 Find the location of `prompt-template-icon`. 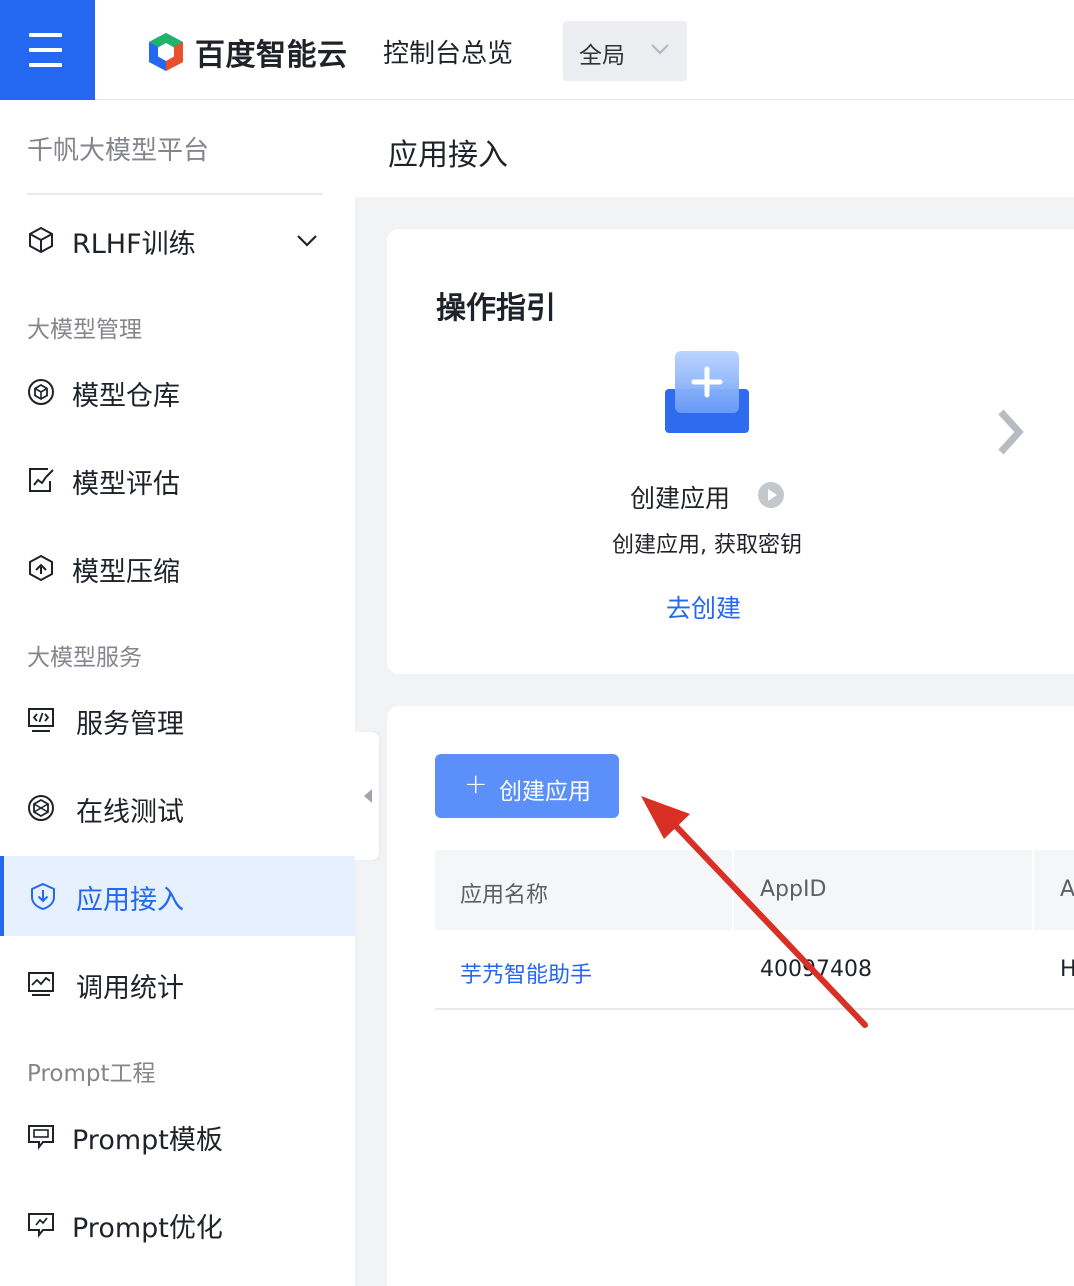

prompt-template-icon is located at coordinates (41, 1137).